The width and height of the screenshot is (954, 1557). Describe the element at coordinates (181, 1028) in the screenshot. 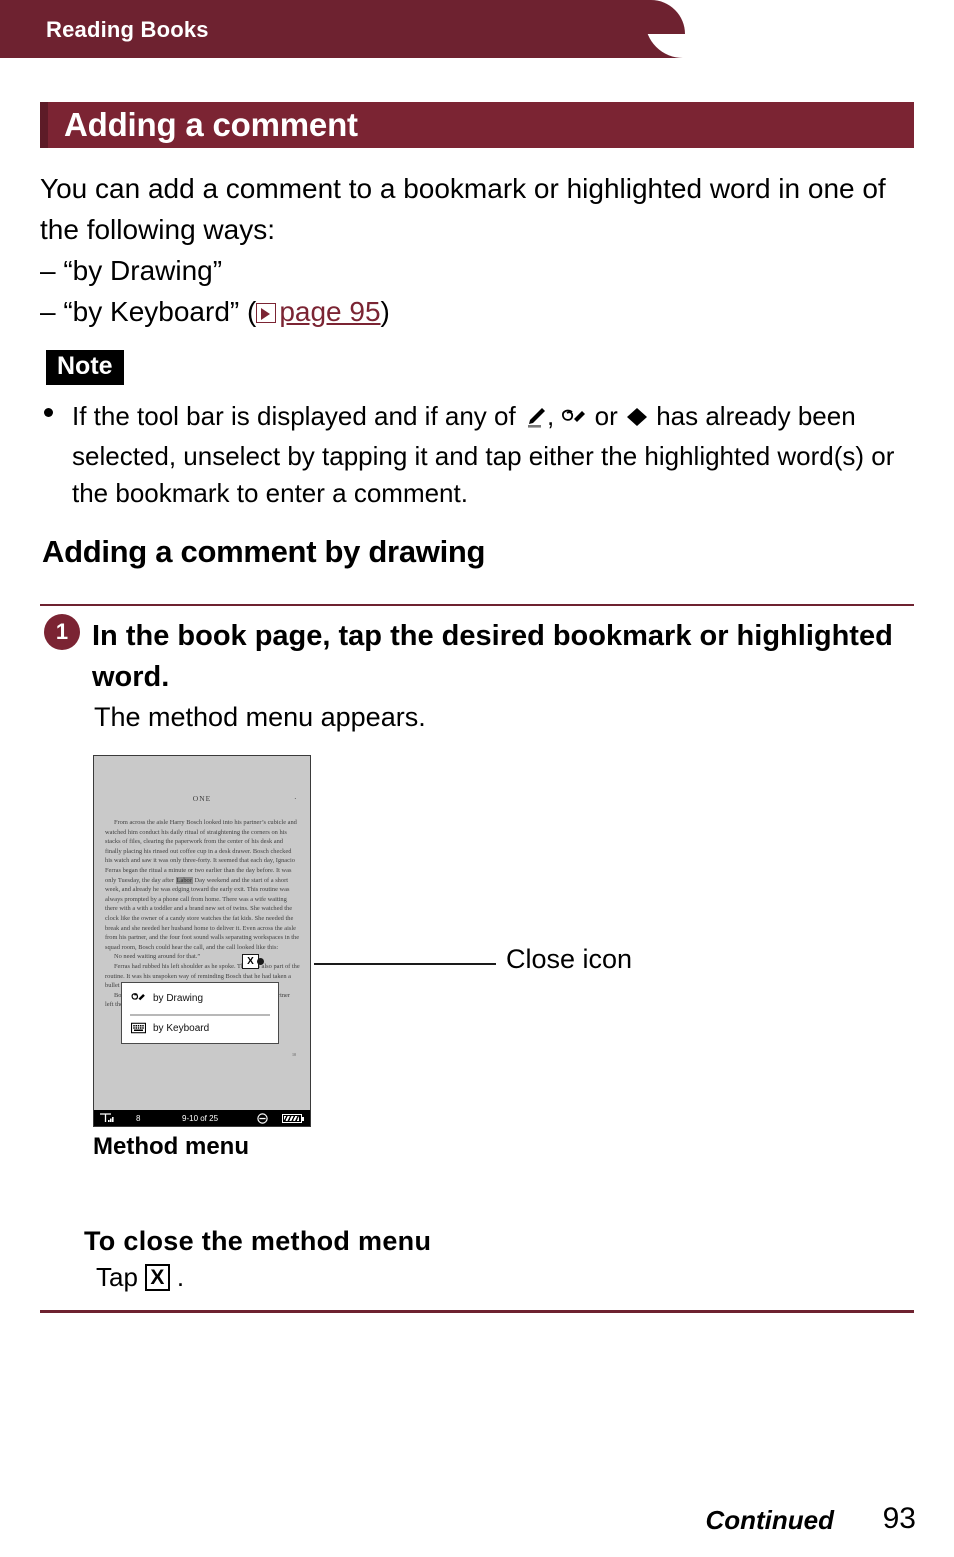

I see `method-menu-item-by-keyboard-label: by Keyboard` at that location.